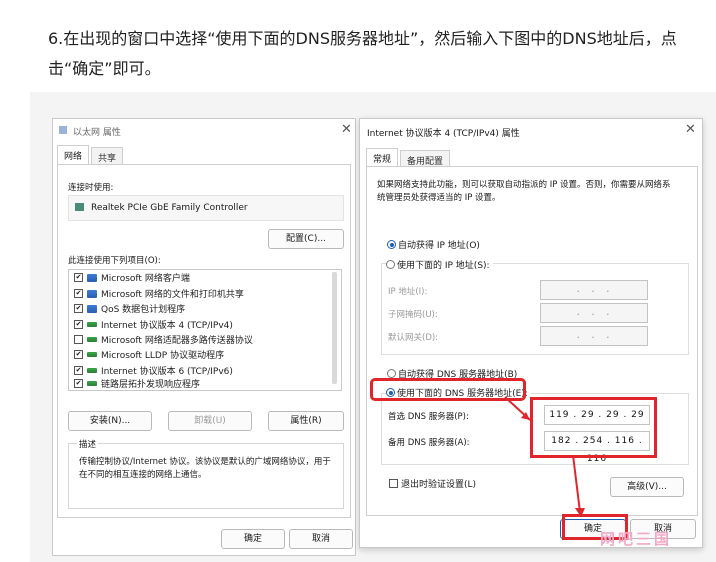  Describe the element at coordinates (391, 244) in the screenshot. I see `auto-ip-radio` at that location.